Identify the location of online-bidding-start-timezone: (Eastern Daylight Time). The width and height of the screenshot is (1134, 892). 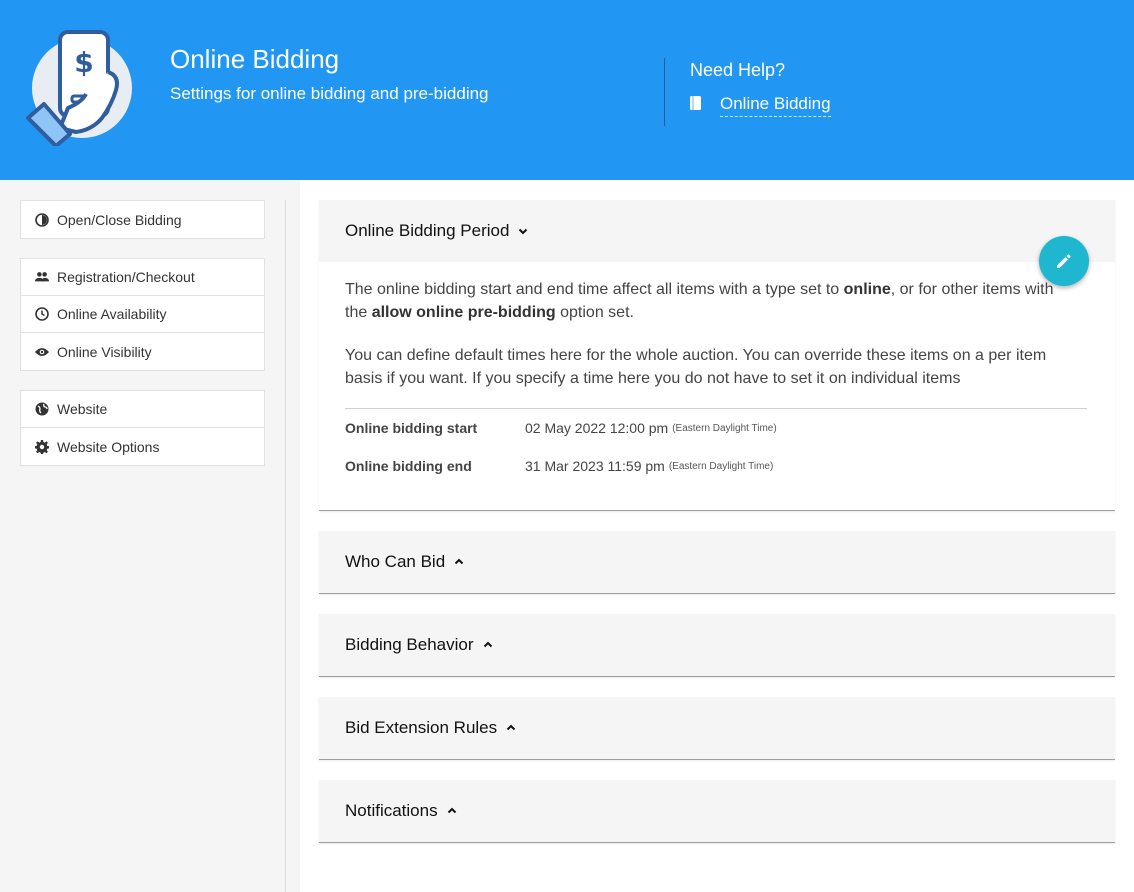
(724, 428).